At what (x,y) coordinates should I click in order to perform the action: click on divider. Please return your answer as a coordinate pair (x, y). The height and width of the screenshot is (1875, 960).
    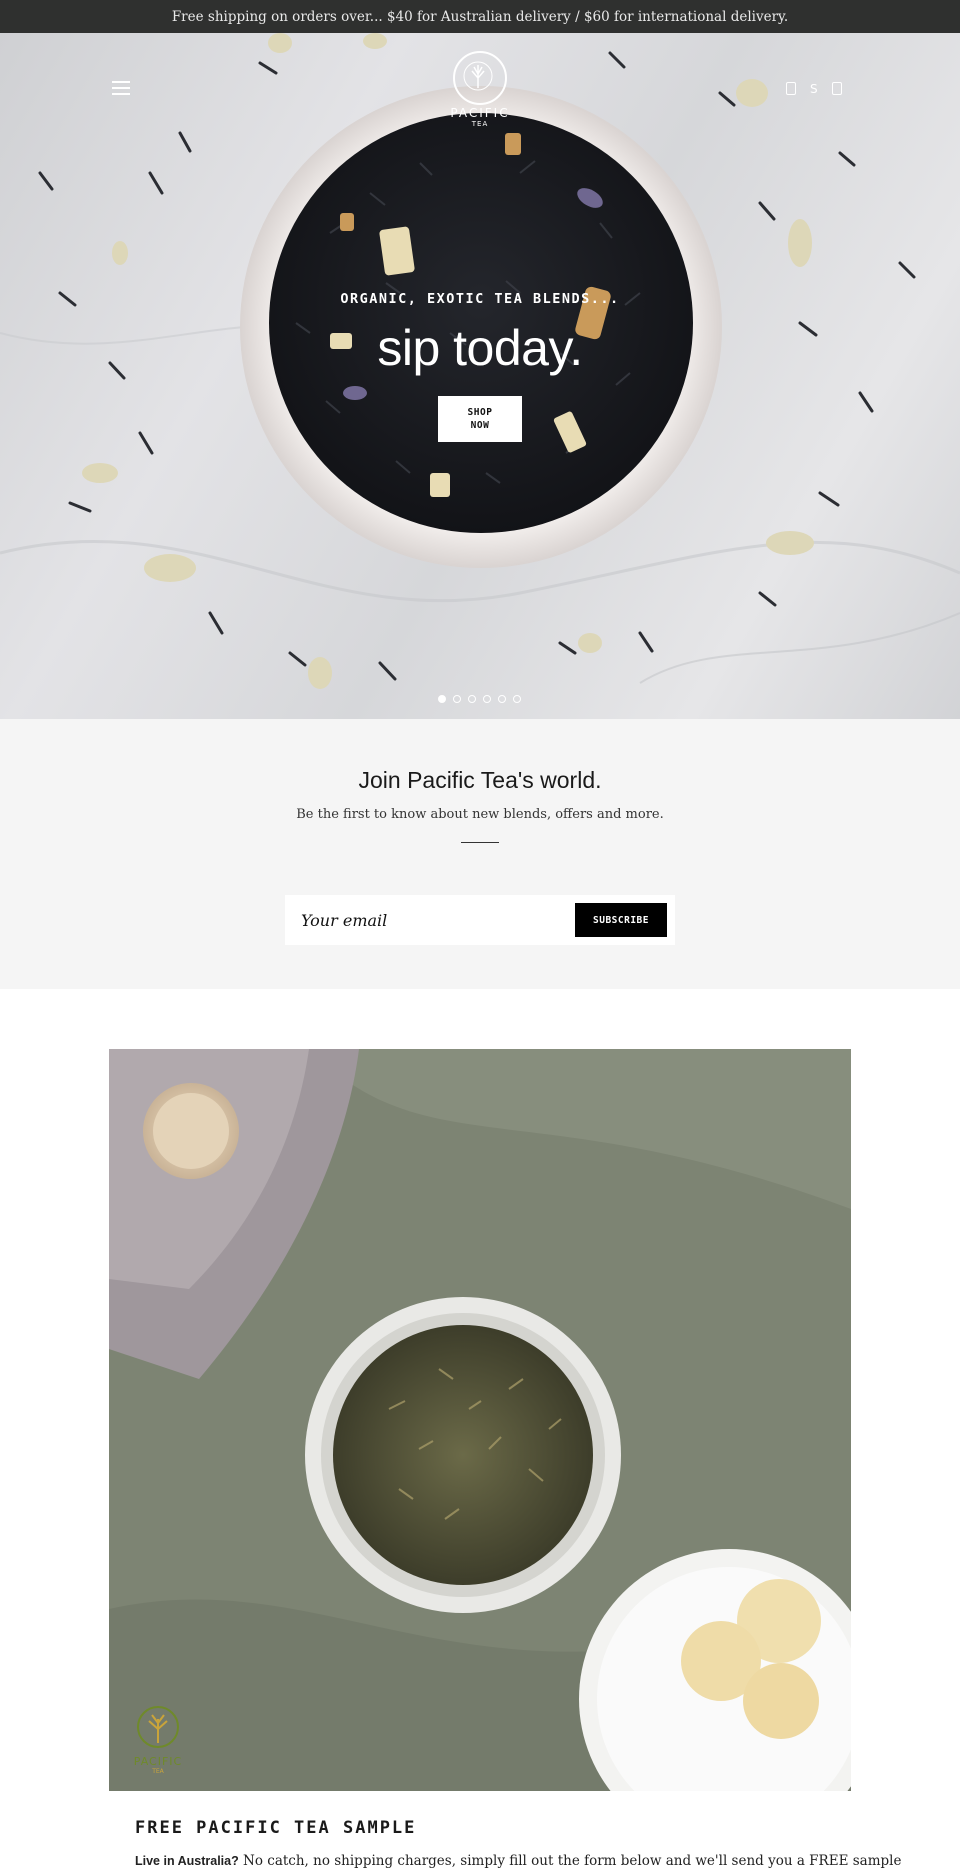
    Looking at the image, I should click on (480, 842).